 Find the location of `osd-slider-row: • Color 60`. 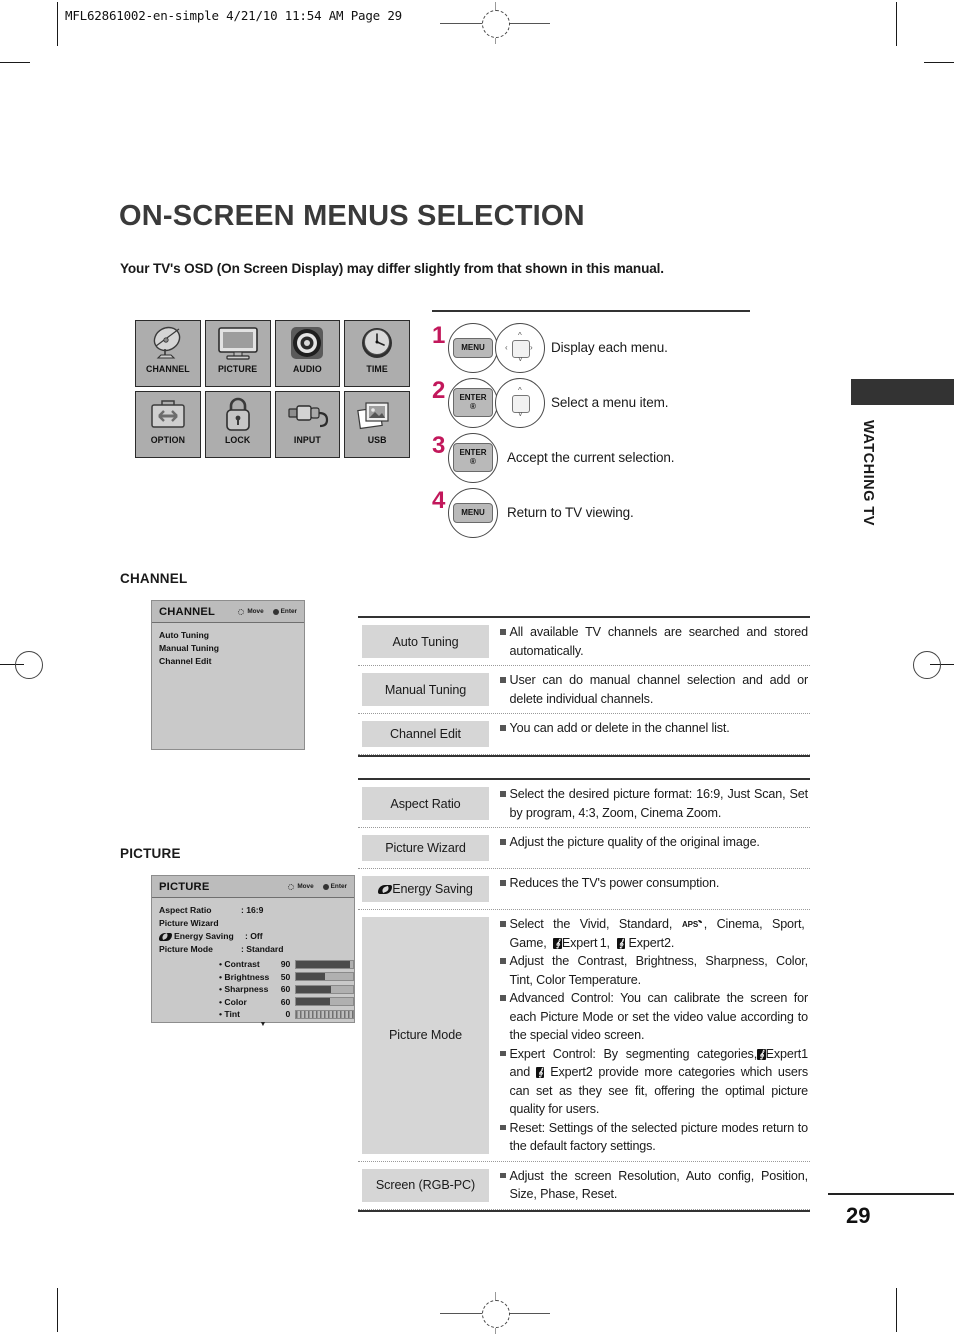

osd-slider-row: • Color 60 is located at coordinates (286, 1002).